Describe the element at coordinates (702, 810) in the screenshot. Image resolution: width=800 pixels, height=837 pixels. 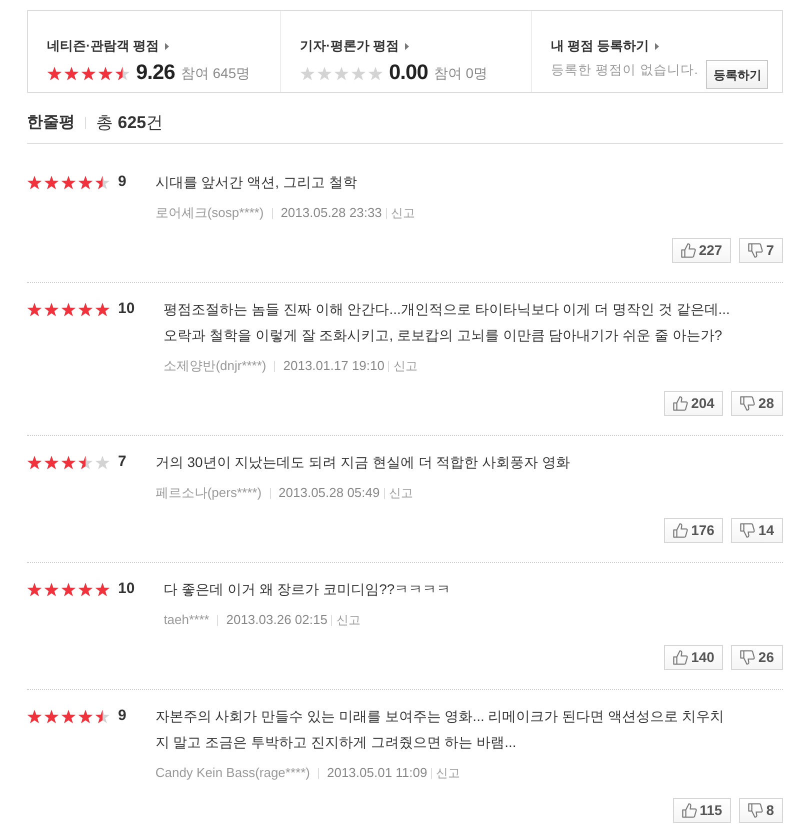
I see `like-button: 115` at that location.